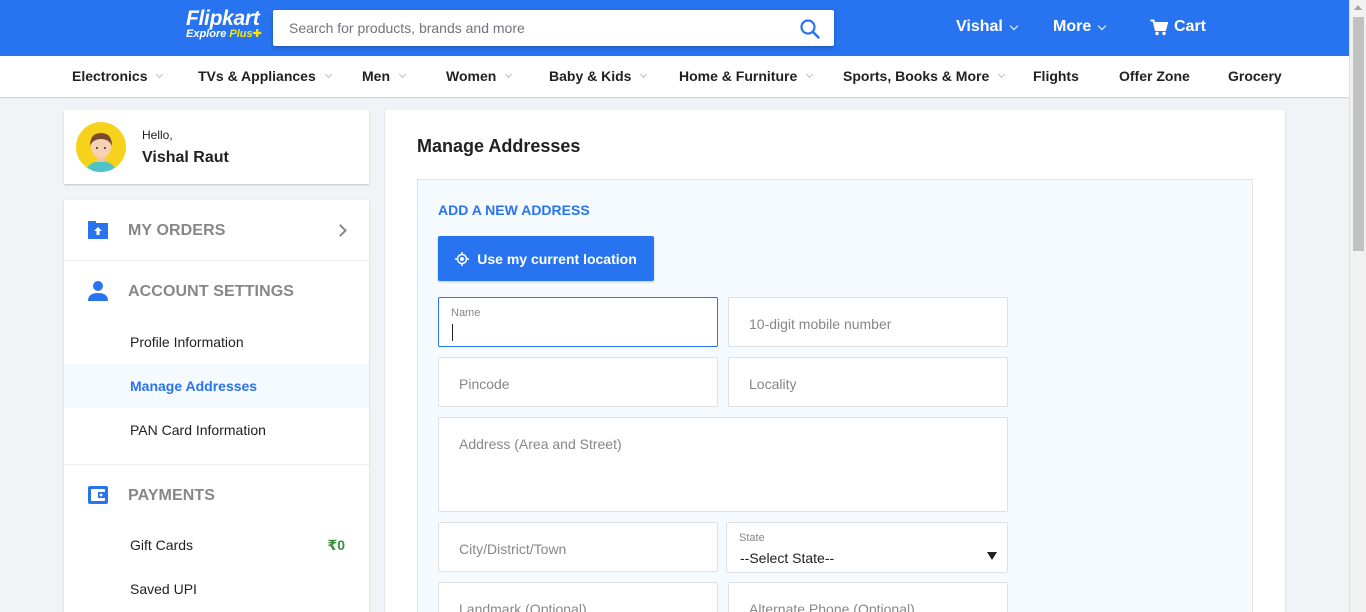 The image size is (1366, 612). Describe the element at coordinates (211, 291) in the screenshot. I see `account-settings-label: ACCOUNT SETTINGS` at that location.